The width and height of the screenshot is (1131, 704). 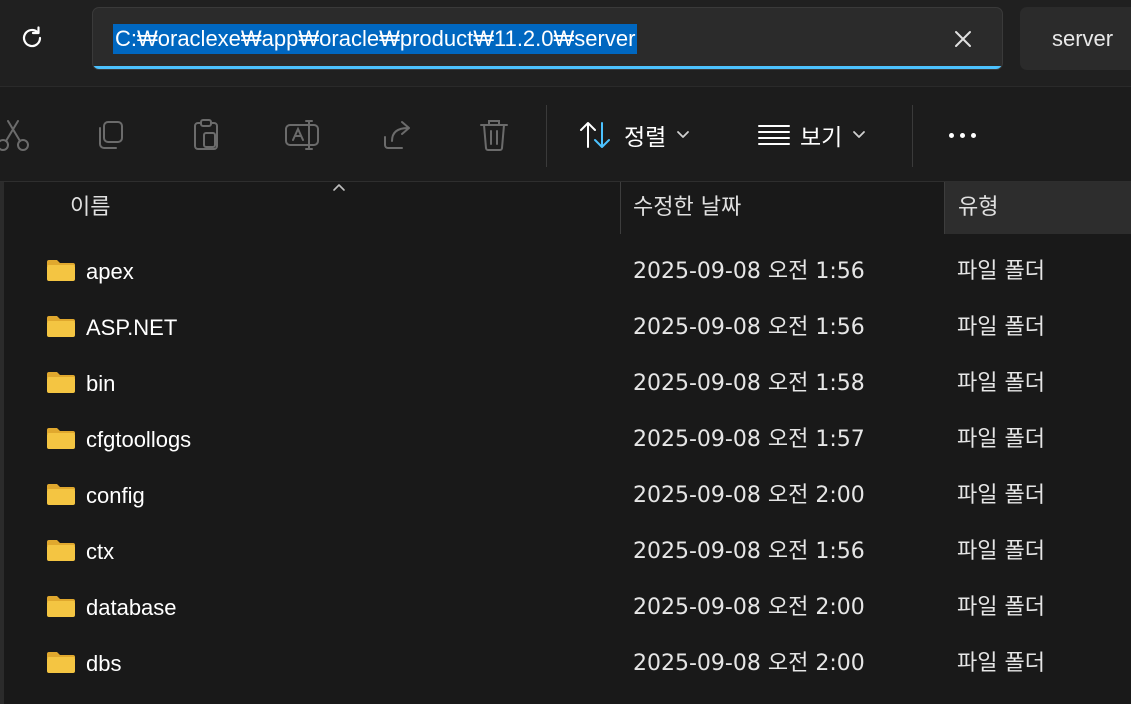 I want to click on file-row: config 2025-09-08 오전 2:00 파일 폴더, so click(x=565, y=496).